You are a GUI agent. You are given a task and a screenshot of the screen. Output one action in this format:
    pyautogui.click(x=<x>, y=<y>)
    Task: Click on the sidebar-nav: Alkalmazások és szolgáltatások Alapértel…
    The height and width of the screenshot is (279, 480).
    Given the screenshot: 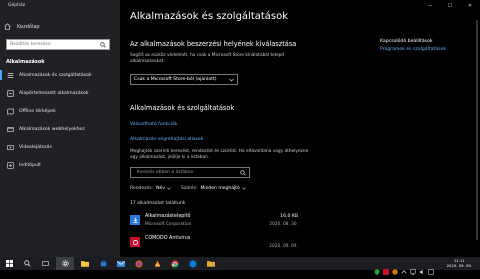 What is the action you would take?
    pyautogui.click(x=60, y=120)
    